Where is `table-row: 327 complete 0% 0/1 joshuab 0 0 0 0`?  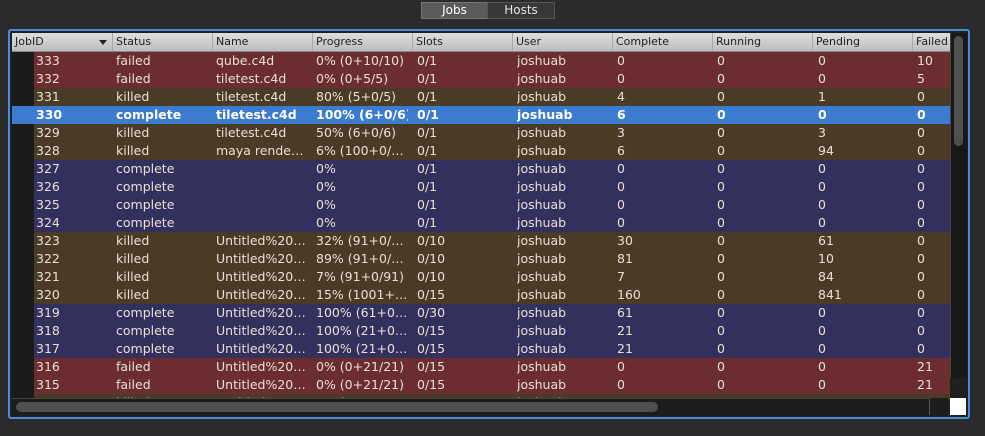 table-row: 327 complete 0% 0/1 joshuab 0 0 0 0 is located at coordinates (481, 169).